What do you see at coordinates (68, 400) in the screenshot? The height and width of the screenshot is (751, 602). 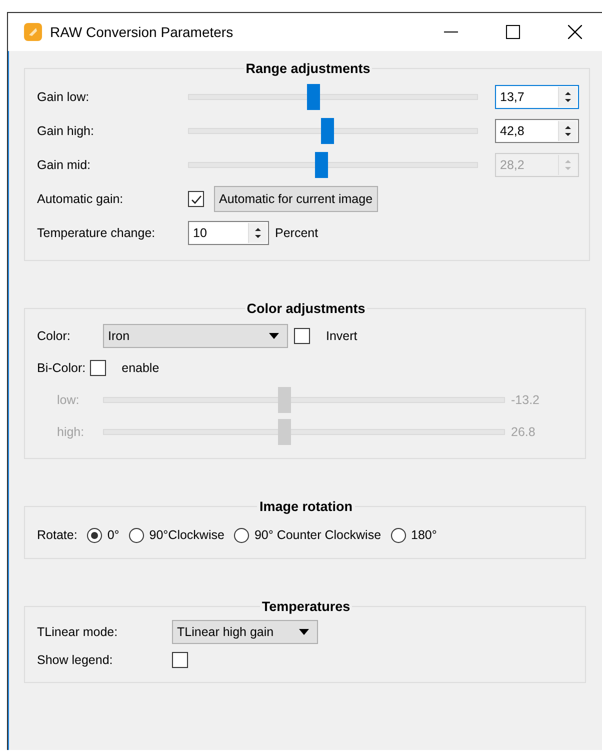 I see `field-label: low:` at bounding box center [68, 400].